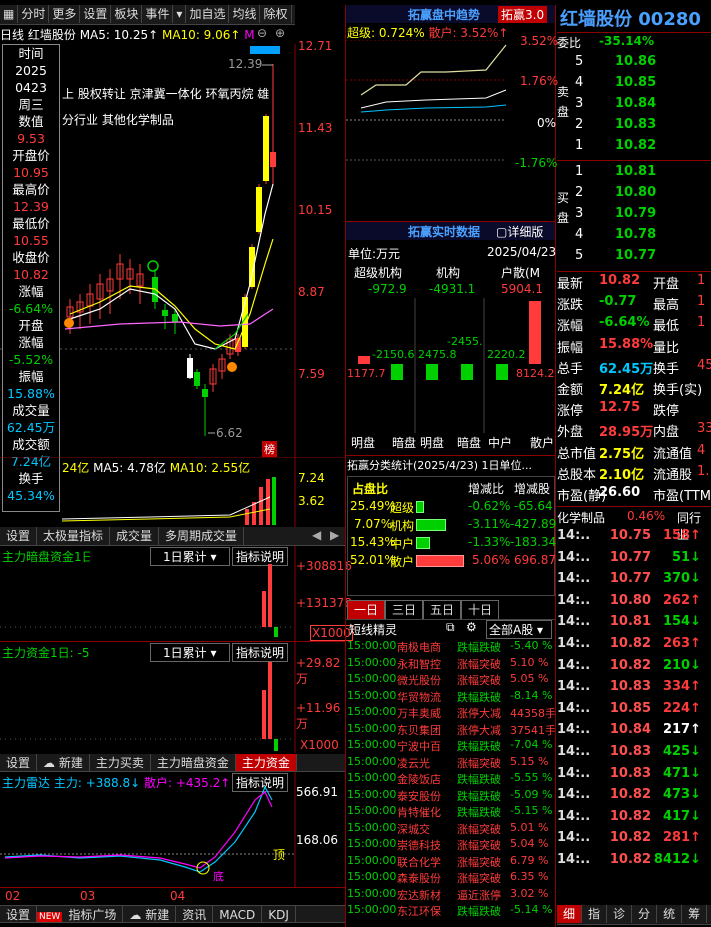 Image resolution: width=711 pixels, height=927 pixels. I want to click on tab-diagnose: 诊, so click(620, 914).